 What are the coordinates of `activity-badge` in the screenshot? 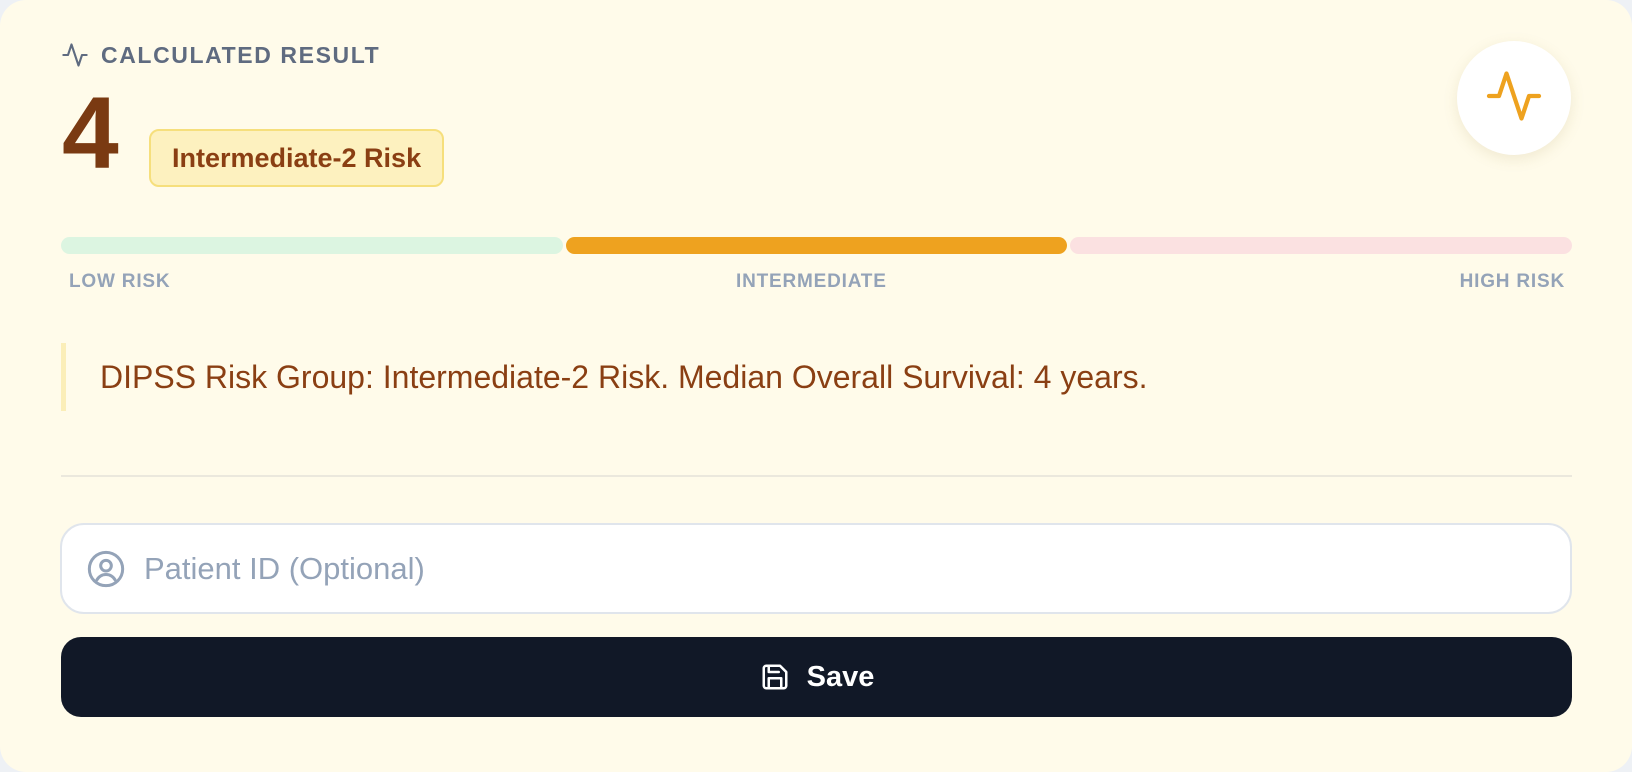 It's located at (1514, 98).